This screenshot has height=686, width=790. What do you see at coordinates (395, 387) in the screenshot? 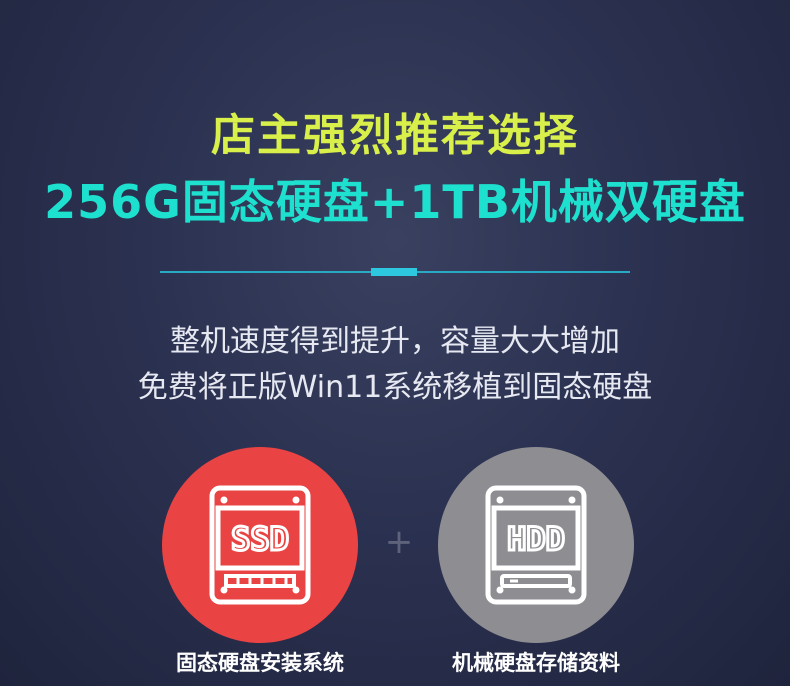
I see `subtitle-line-2: 免费将正版Win11系统移植到固态硬盘` at bounding box center [395, 387].